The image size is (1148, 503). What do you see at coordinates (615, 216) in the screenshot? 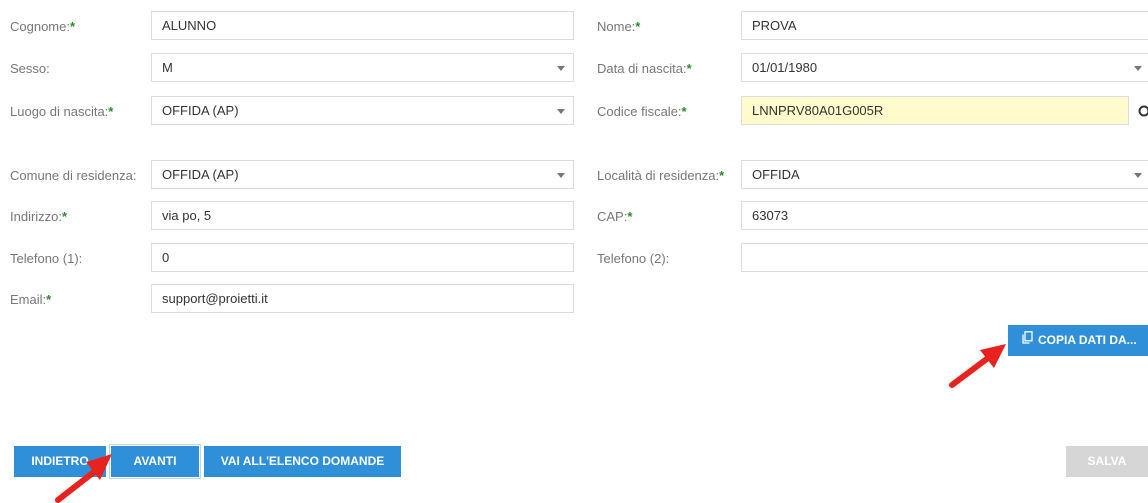
I see `cap-label: CAP:*` at bounding box center [615, 216].